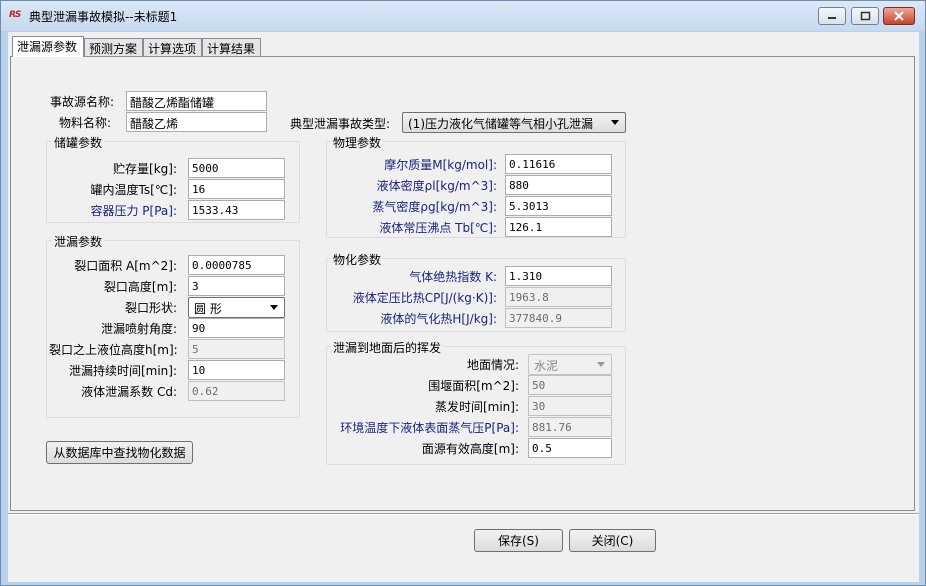 The image size is (926, 586). Describe the element at coordinates (150, 308) in the screenshot. I see `leak-shape-label: 裂口形状:` at that location.